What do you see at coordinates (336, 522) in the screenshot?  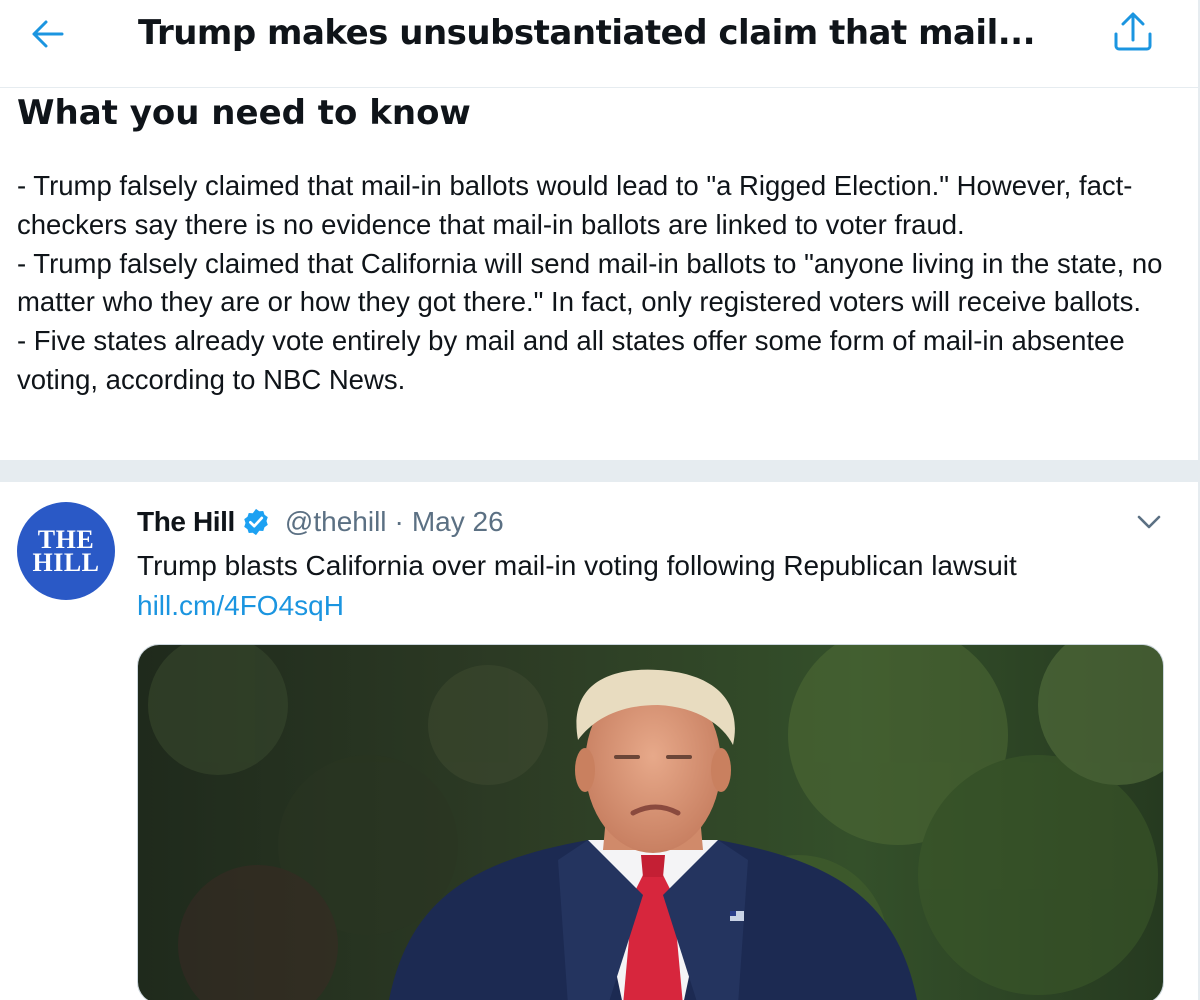 I see `author-handle: @thehill` at bounding box center [336, 522].